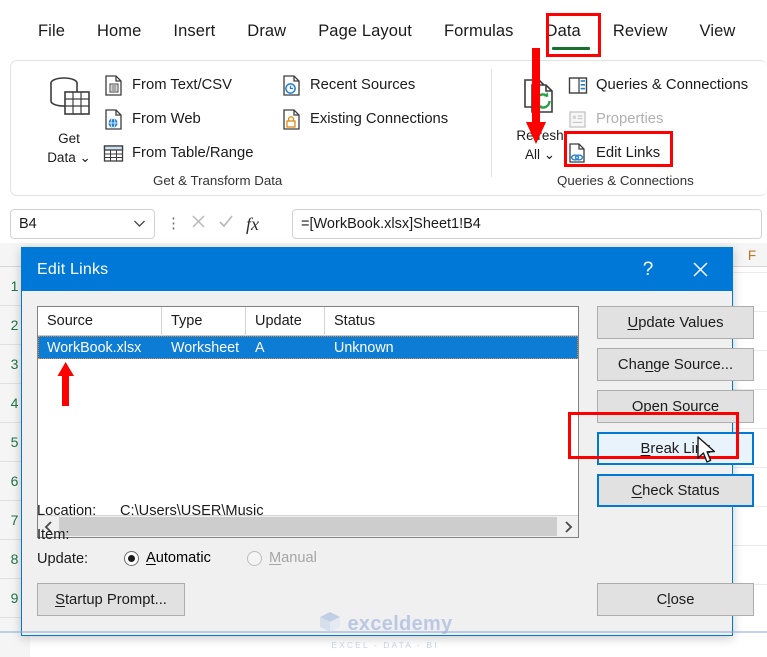 The image size is (767, 657). Describe the element at coordinates (391, 224) in the screenshot. I see `formula-text: =[WorkBook.xlsx]Sheet1!B4` at that location.